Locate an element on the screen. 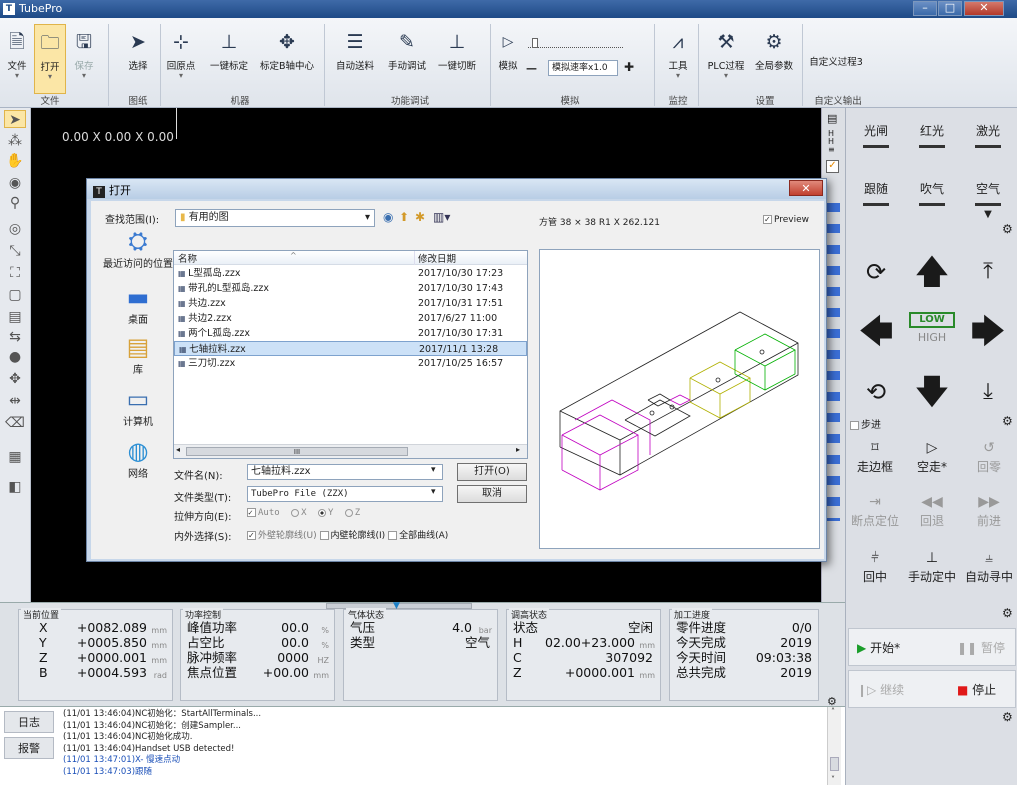  shutter-toggle: 光闸 is located at coordinates (876, 150).